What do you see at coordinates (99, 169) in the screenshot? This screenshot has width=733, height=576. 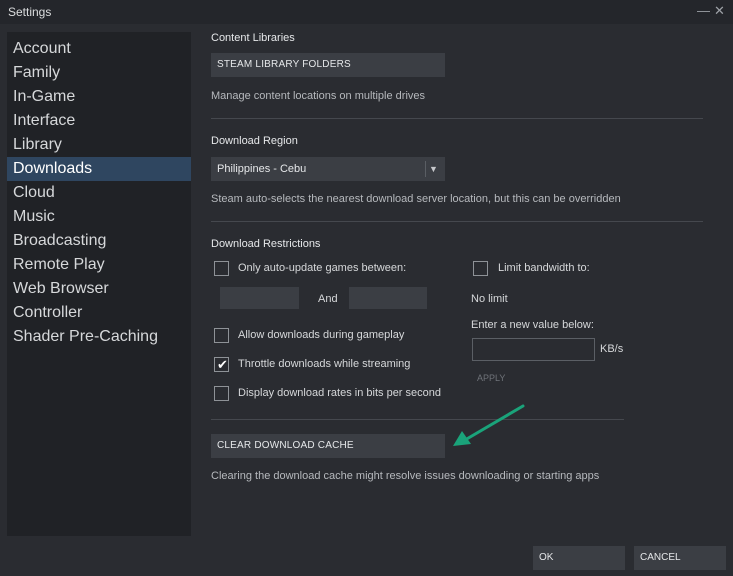 I see `sidebar-item-downloads: Downloads` at bounding box center [99, 169].